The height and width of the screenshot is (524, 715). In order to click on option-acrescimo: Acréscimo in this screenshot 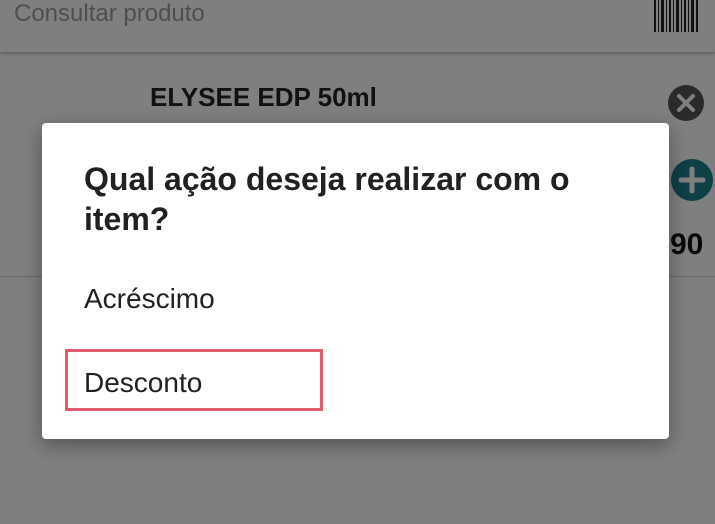, I will do `click(149, 299)`.